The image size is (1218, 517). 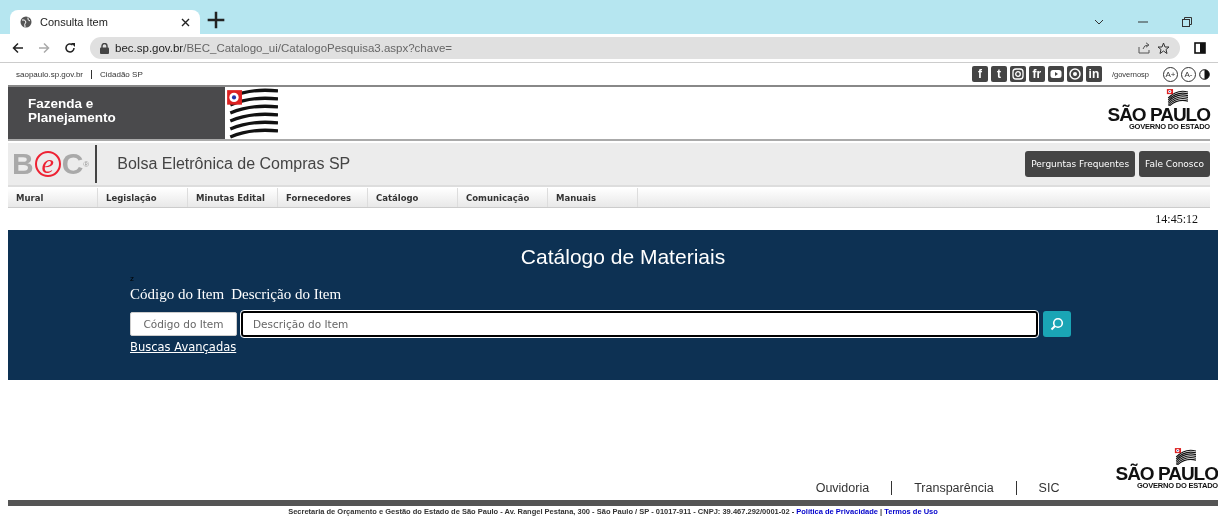 I want to click on close-icon, so click(x=185, y=22).